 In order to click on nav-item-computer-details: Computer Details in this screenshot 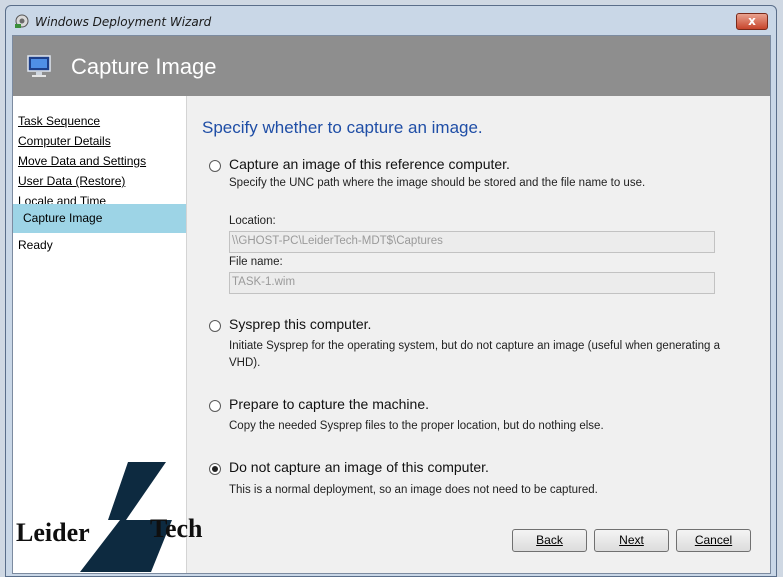, I will do `click(64, 141)`.